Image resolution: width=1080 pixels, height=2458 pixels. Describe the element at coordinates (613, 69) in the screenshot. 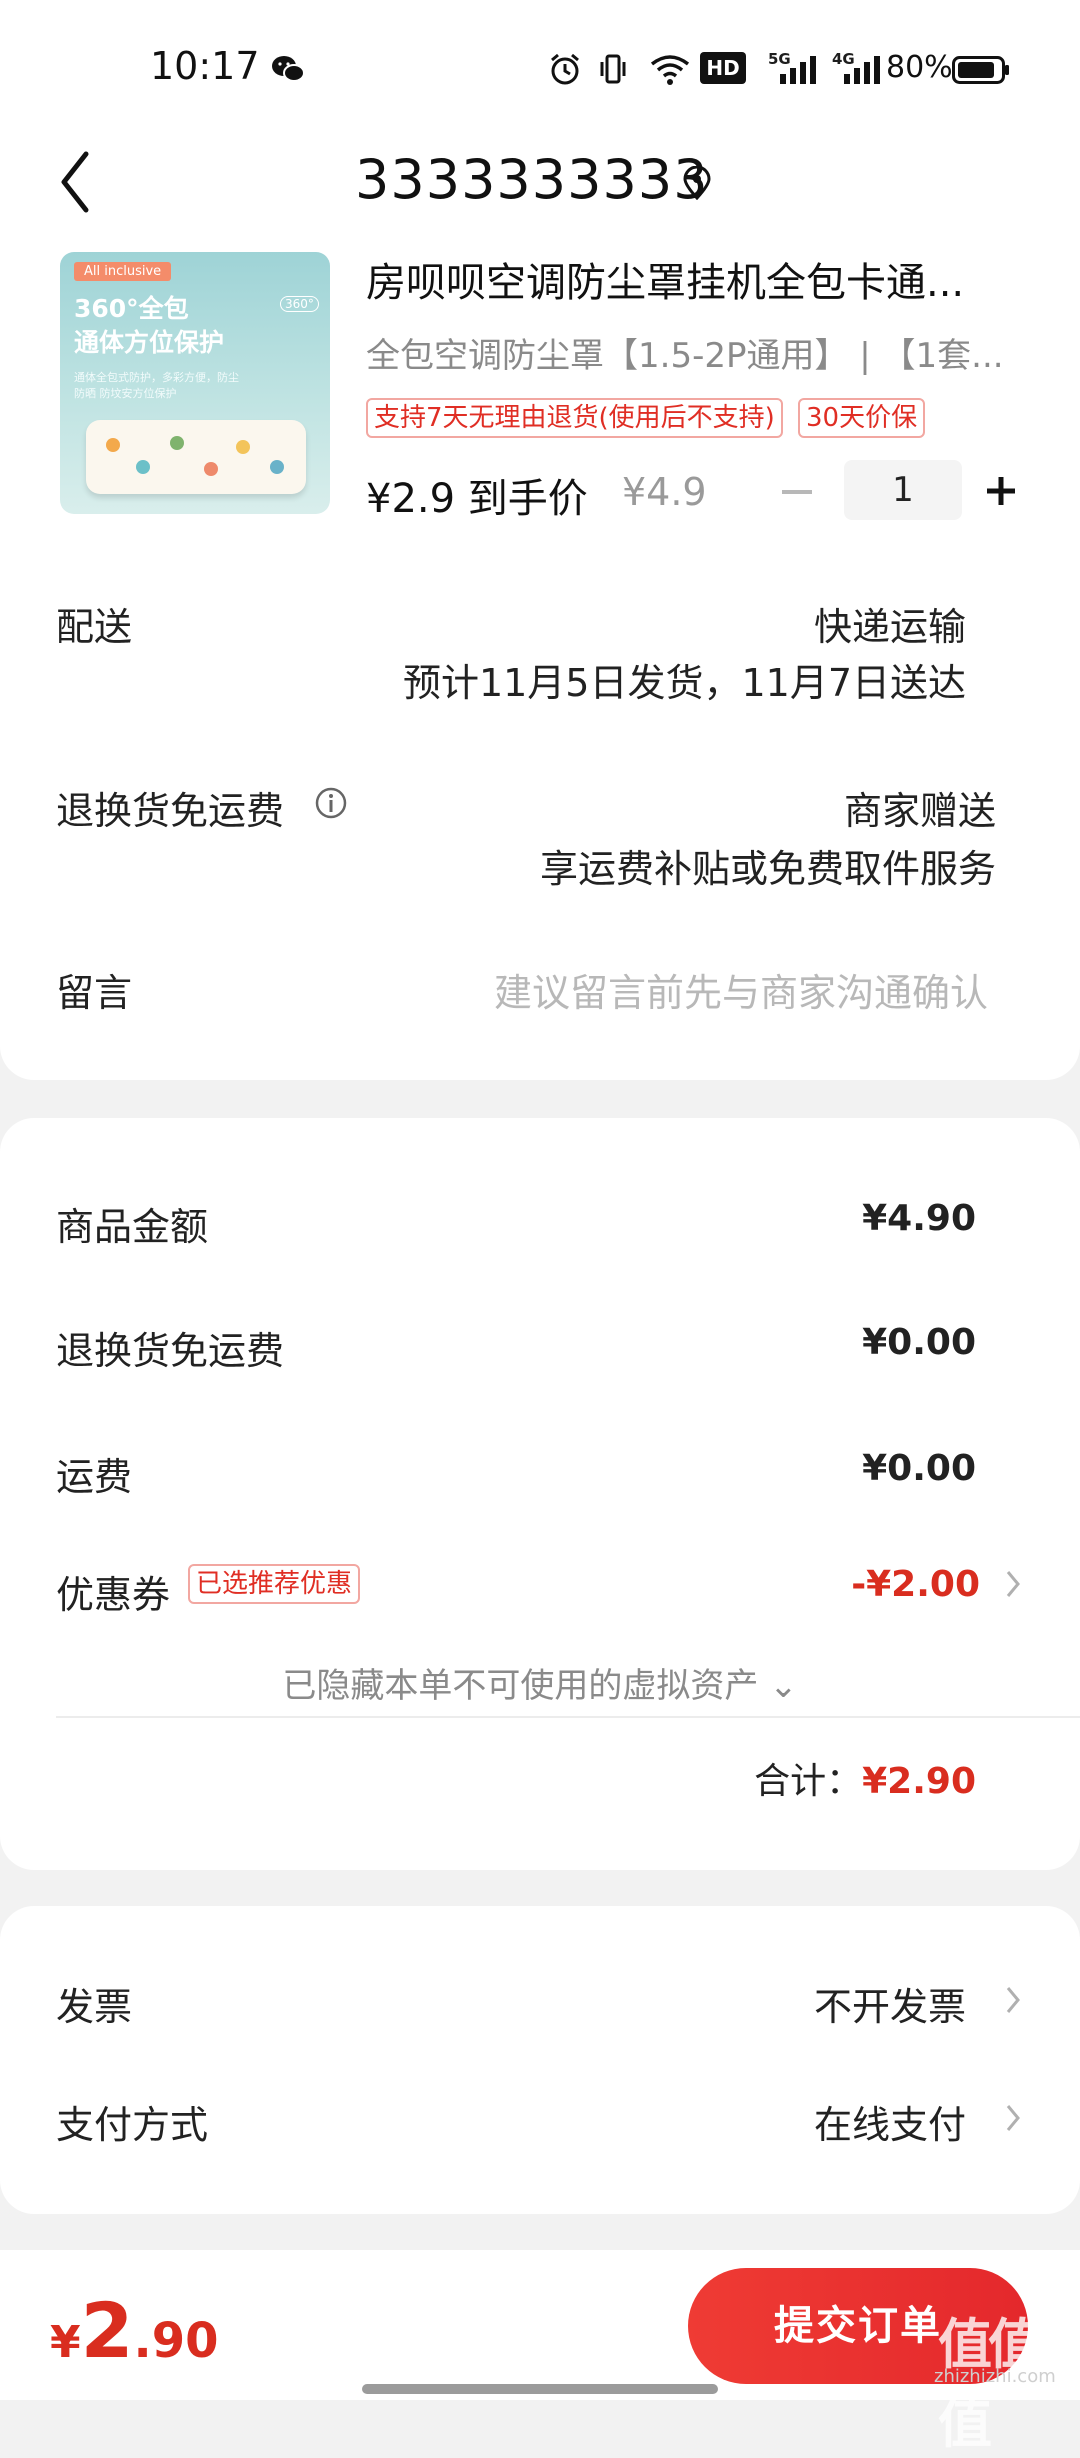

I see `vibrate-icon` at that location.